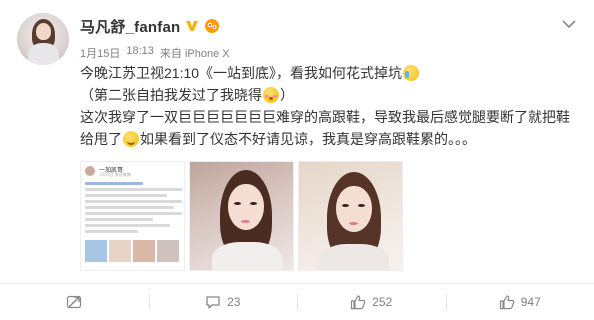 This screenshot has height=320, width=594. What do you see at coordinates (507, 302) in the screenshot?
I see `share-icon` at bounding box center [507, 302].